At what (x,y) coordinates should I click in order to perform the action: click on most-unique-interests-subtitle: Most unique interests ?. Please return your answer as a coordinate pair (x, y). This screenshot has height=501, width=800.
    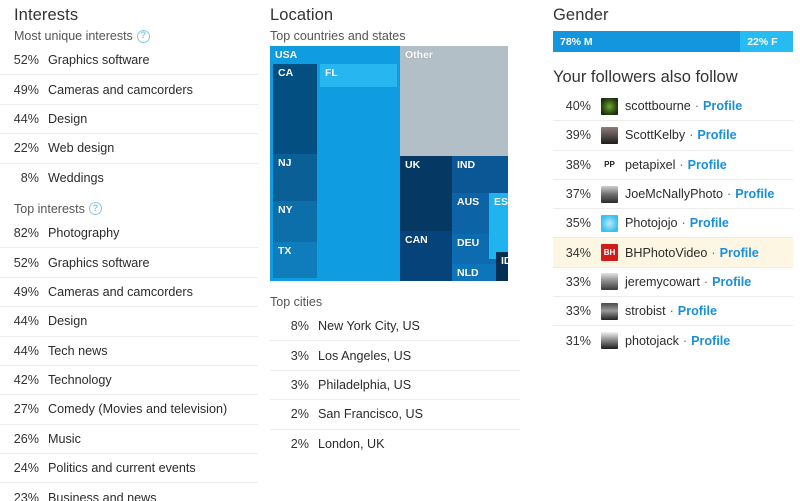
    Looking at the image, I should click on (129, 36).